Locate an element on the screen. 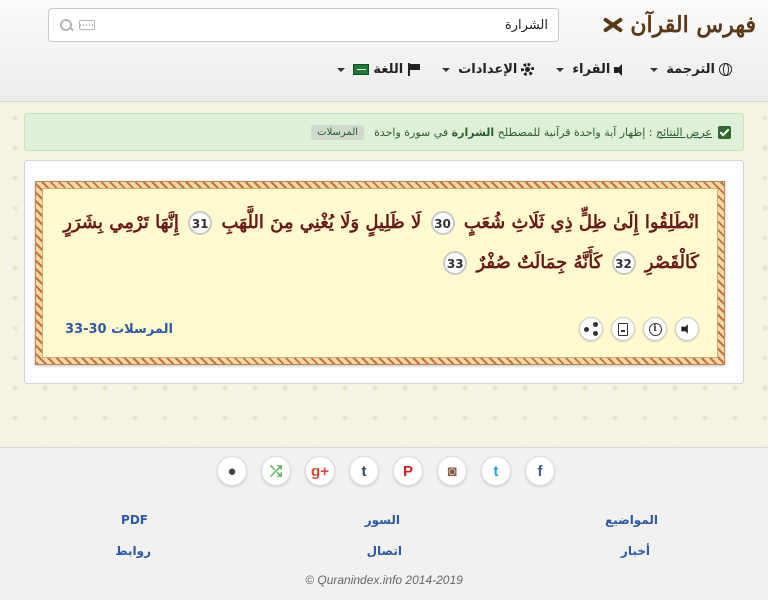 This screenshot has height=600, width=768. ayah-number: 31 is located at coordinates (200, 223).